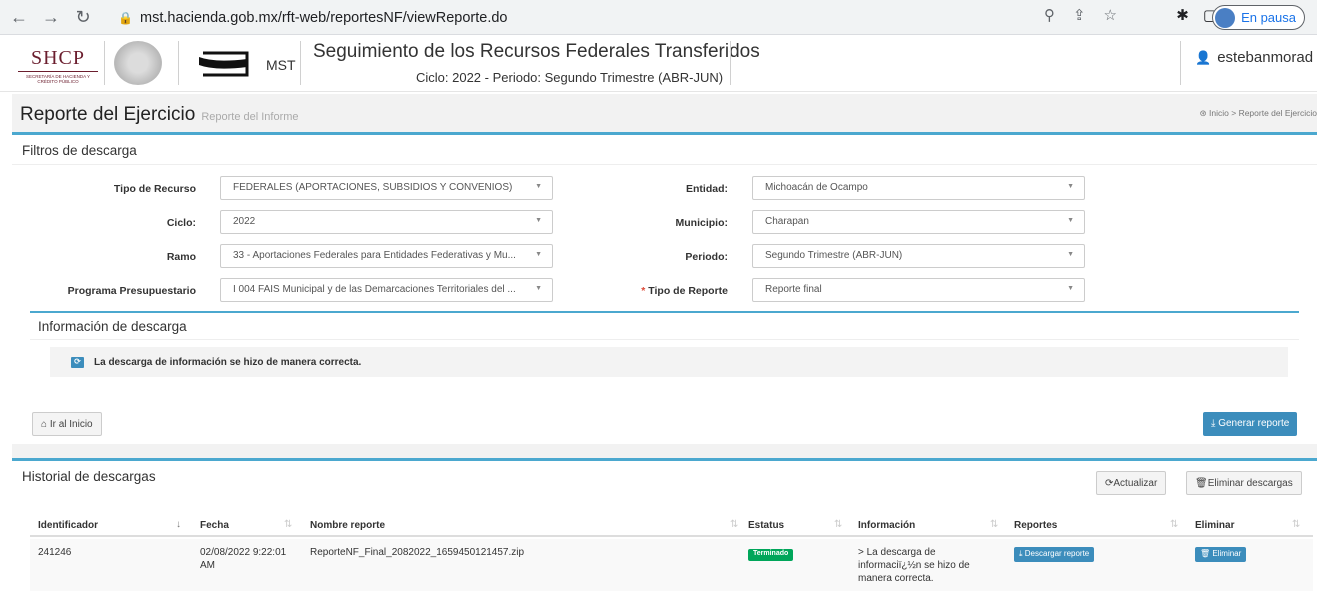 This screenshot has width=1317, height=591. Describe the element at coordinates (181, 223) in the screenshot. I see `ciclo-label: Ciclo:` at that location.